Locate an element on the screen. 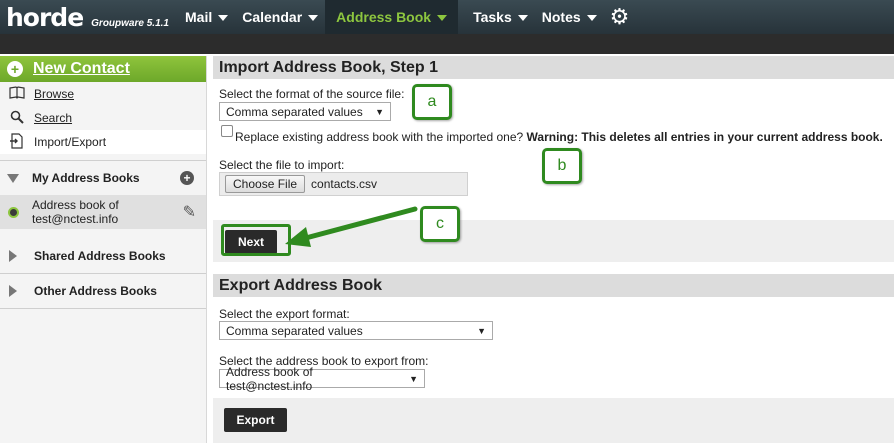  new-contact-button: + New Contact is located at coordinates (103, 69).